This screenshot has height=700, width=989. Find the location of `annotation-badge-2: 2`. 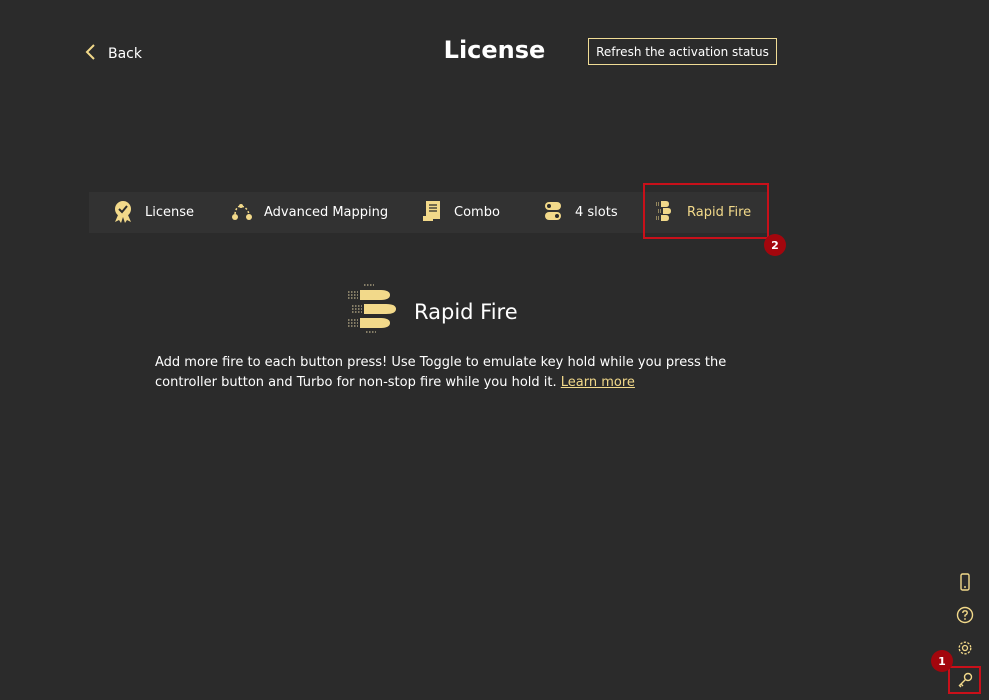

annotation-badge-2: 2 is located at coordinates (775, 245).